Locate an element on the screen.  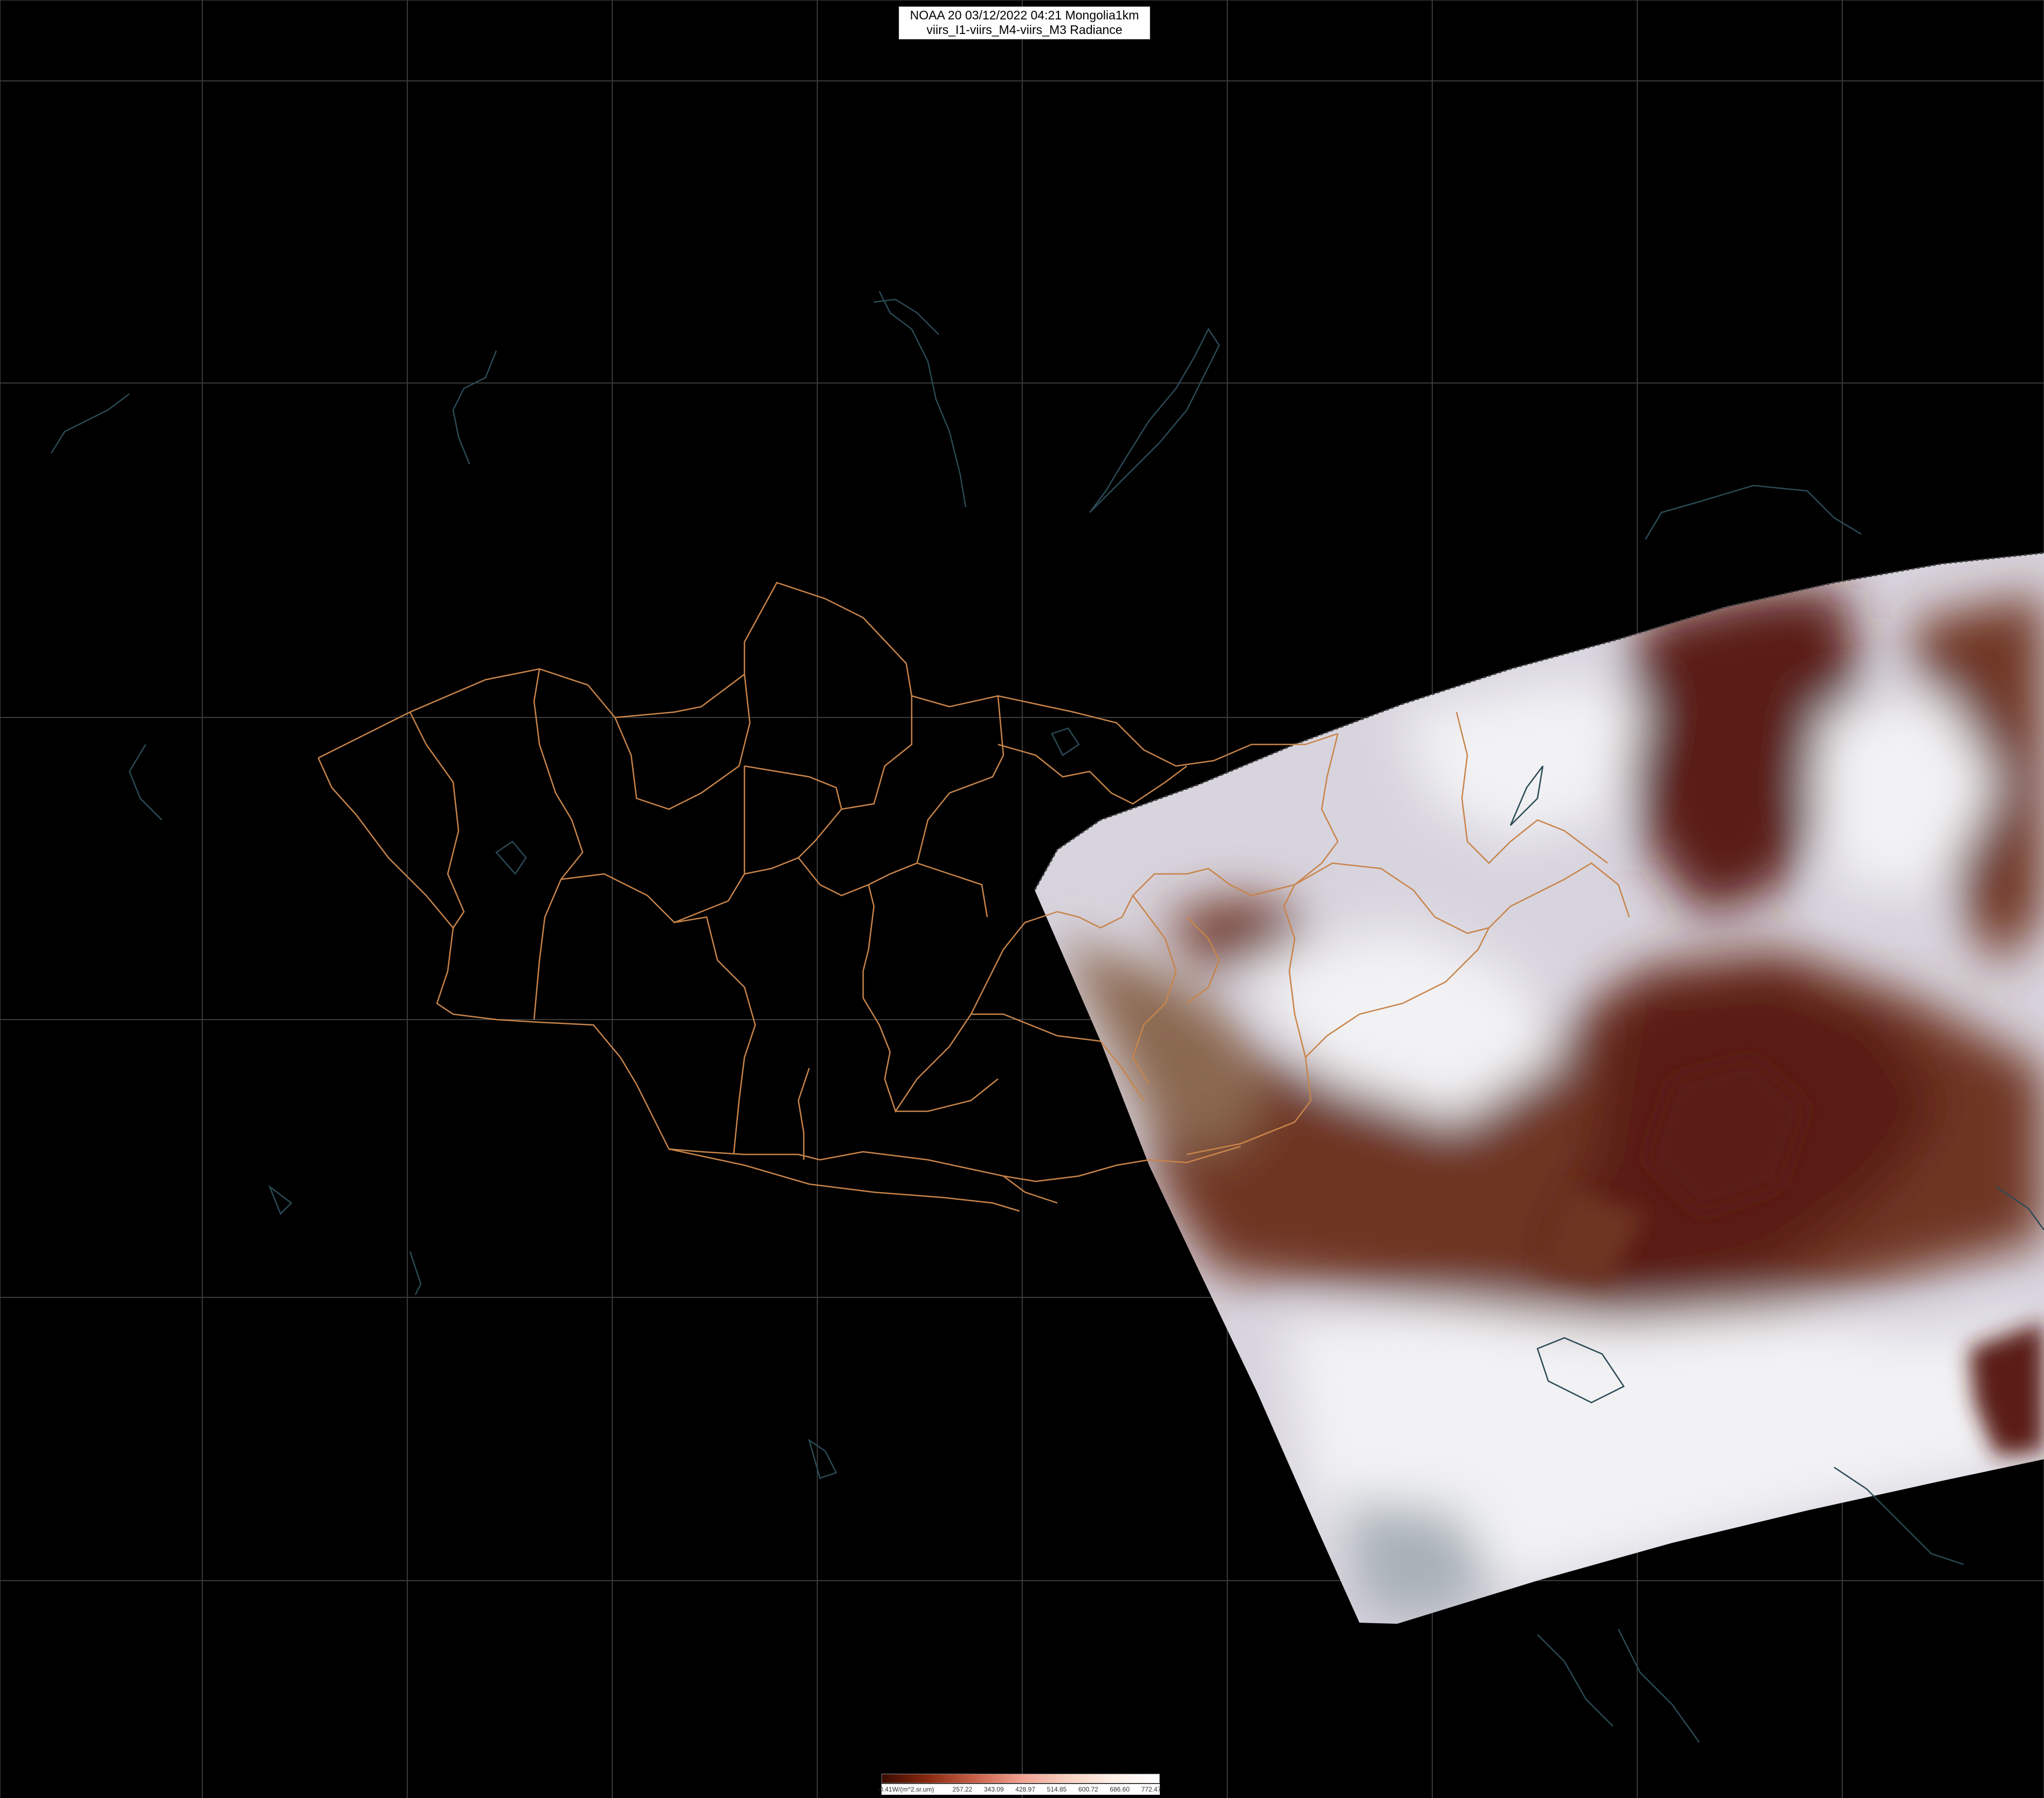
colorbar-tick-label: 686.60 is located at coordinates (1120, 1790).